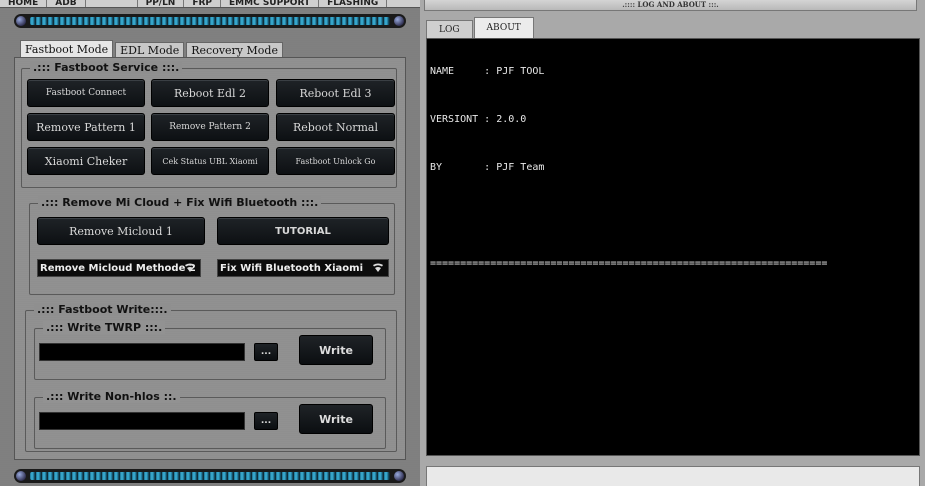 Image resolution: width=925 pixels, height=486 pixels. I want to click on cek-status-ubl-button: Cek Status UBL Xiaomi, so click(210, 161).